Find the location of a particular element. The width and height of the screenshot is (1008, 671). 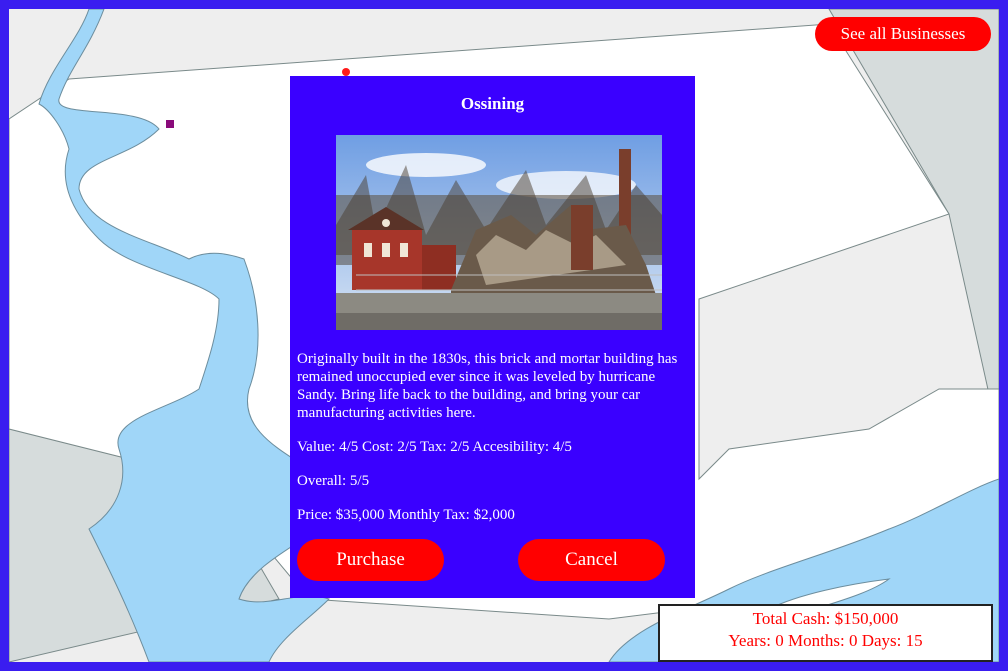

business-marker-other is located at coordinates (170, 124).